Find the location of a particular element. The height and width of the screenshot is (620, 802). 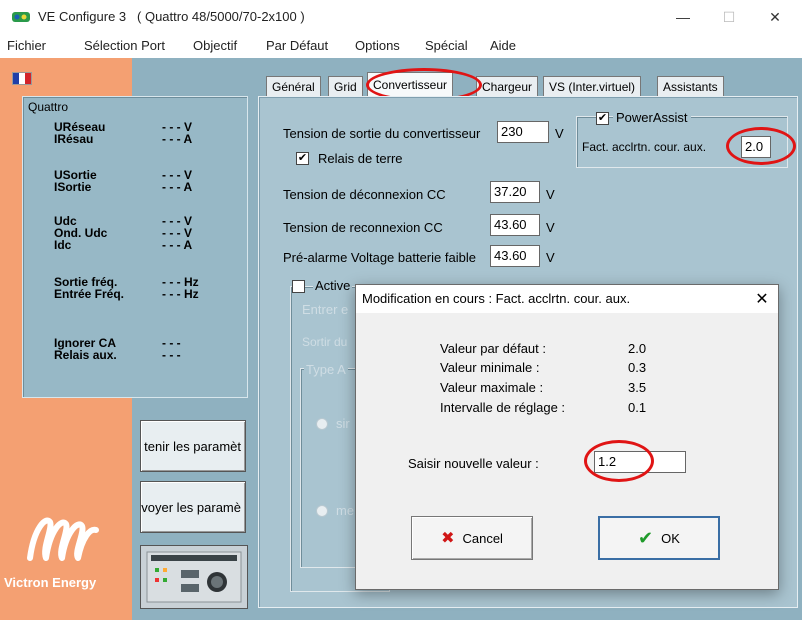

max-value-label: Valeur maximale : is located at coordinates (492, 387).